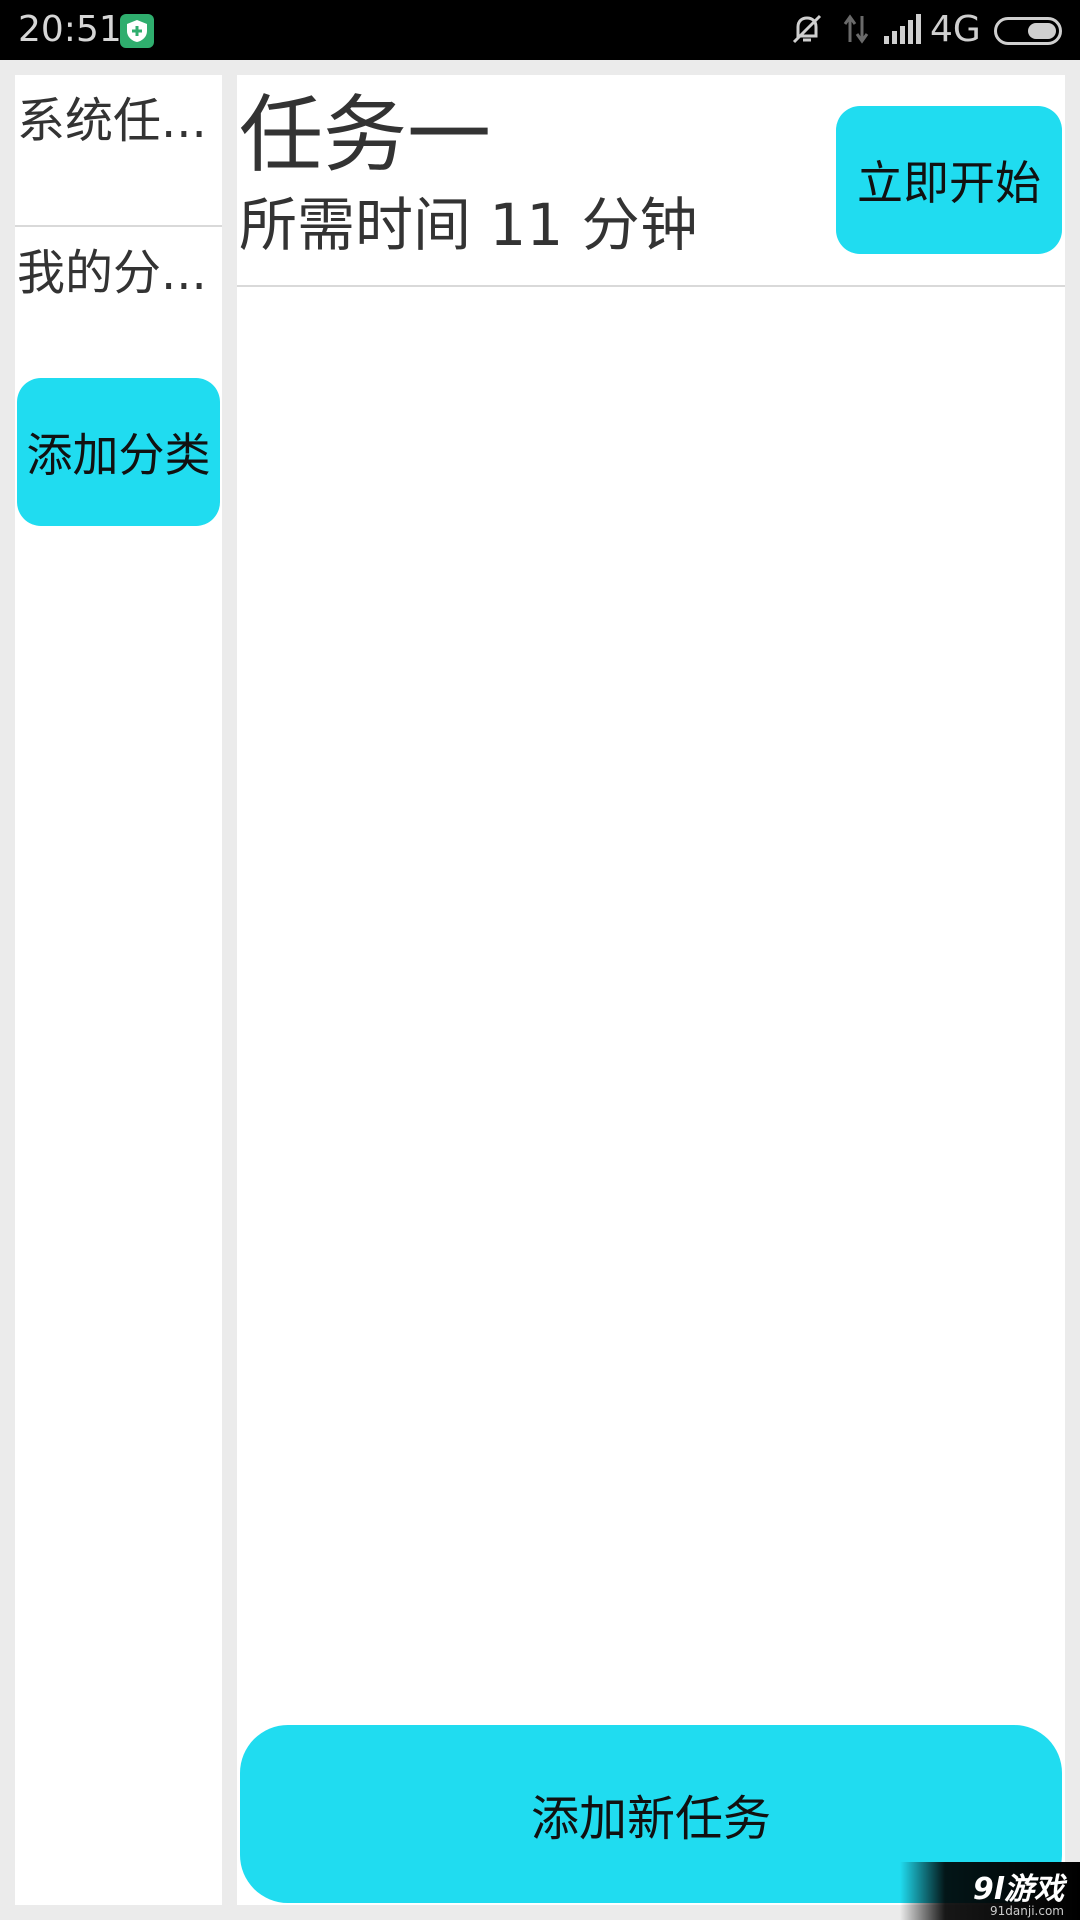 The width and height of the screenshot is (1080, 1920). I want to click on data-arrows-icon, so click(856, 31).